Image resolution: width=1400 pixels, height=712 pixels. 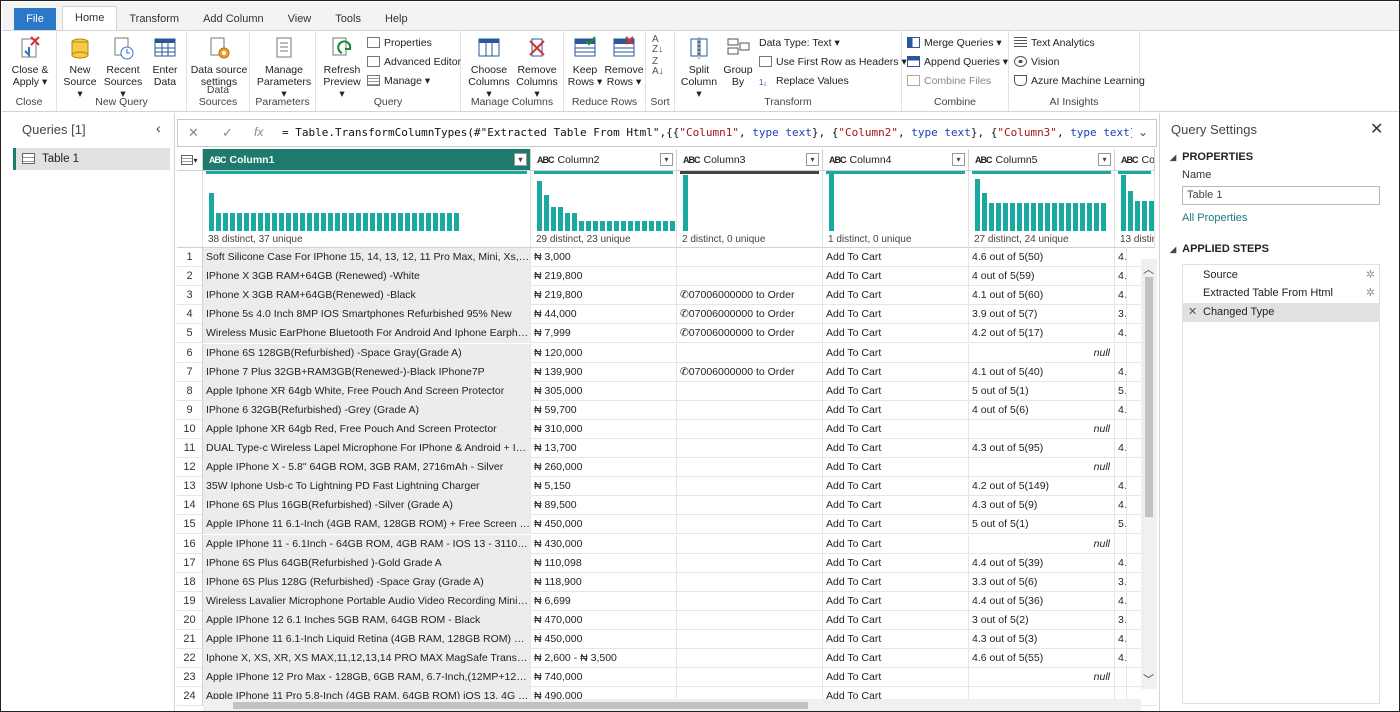 I want to click on table-cell: ₦ 305,000, so click(x=604, y=391).